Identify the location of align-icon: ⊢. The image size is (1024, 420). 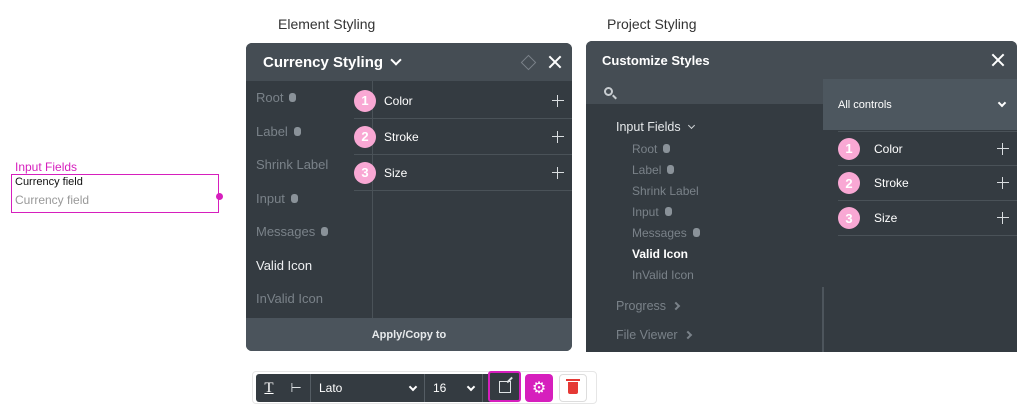
(296, 388).